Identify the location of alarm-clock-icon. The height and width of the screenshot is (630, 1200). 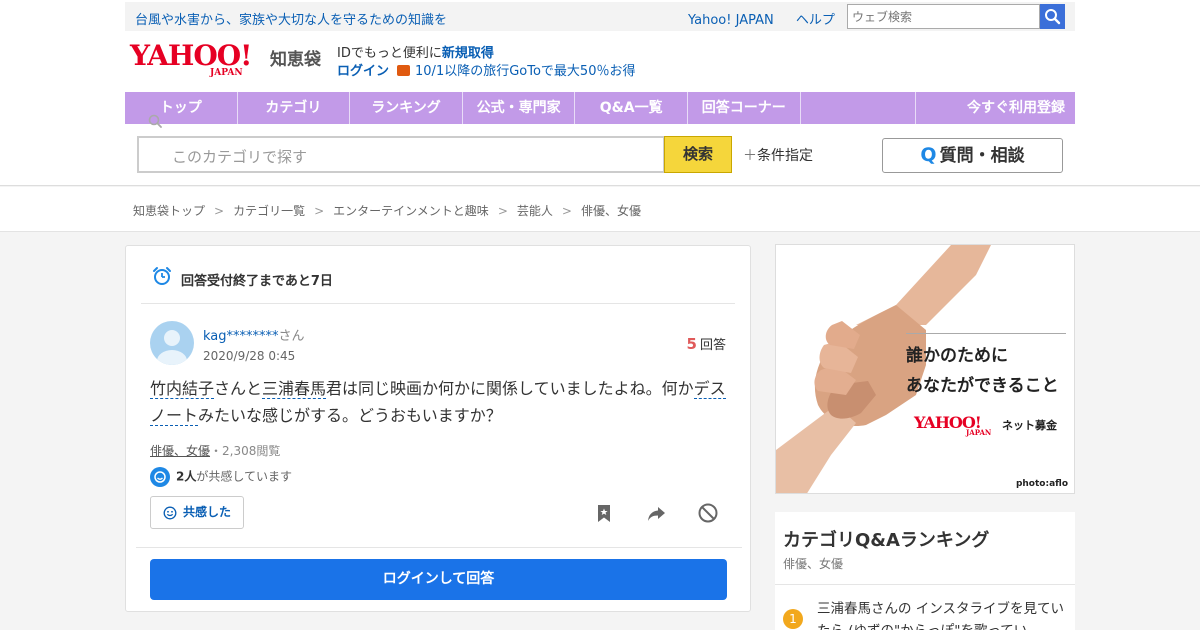
(162, 276).